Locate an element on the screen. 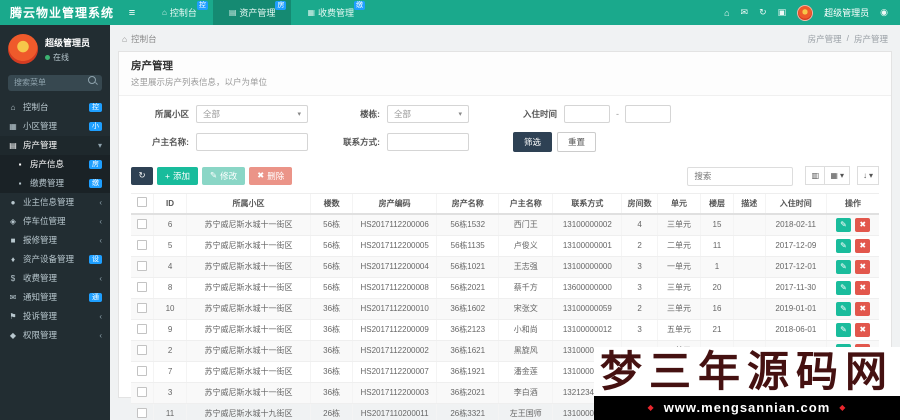 The width and height of the screenshot is (900, 420). phone-input is located at coordinates (428, 142).